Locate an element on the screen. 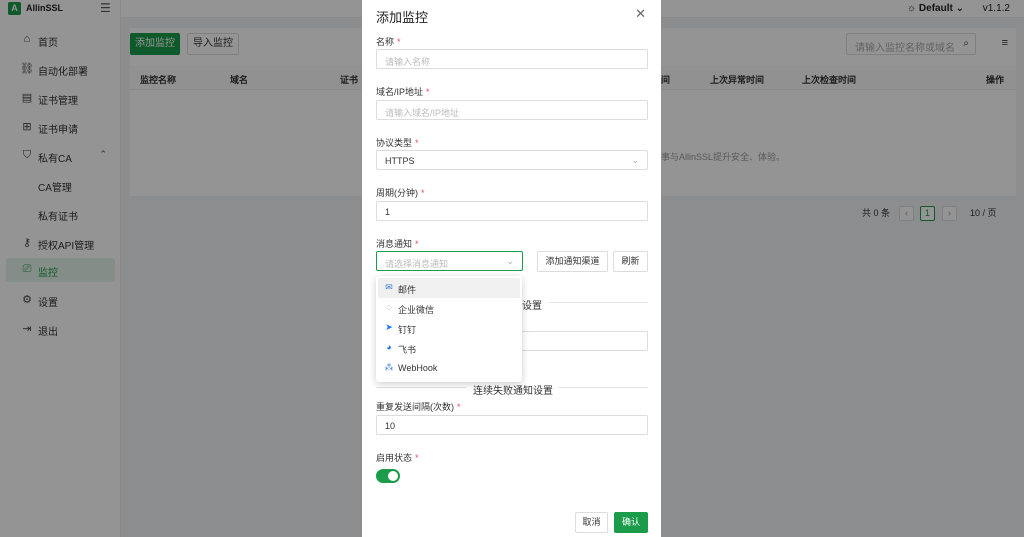 The height and width of the screenshot is (537, 1024). period-value: 1 is located at coordinates (388, 212).